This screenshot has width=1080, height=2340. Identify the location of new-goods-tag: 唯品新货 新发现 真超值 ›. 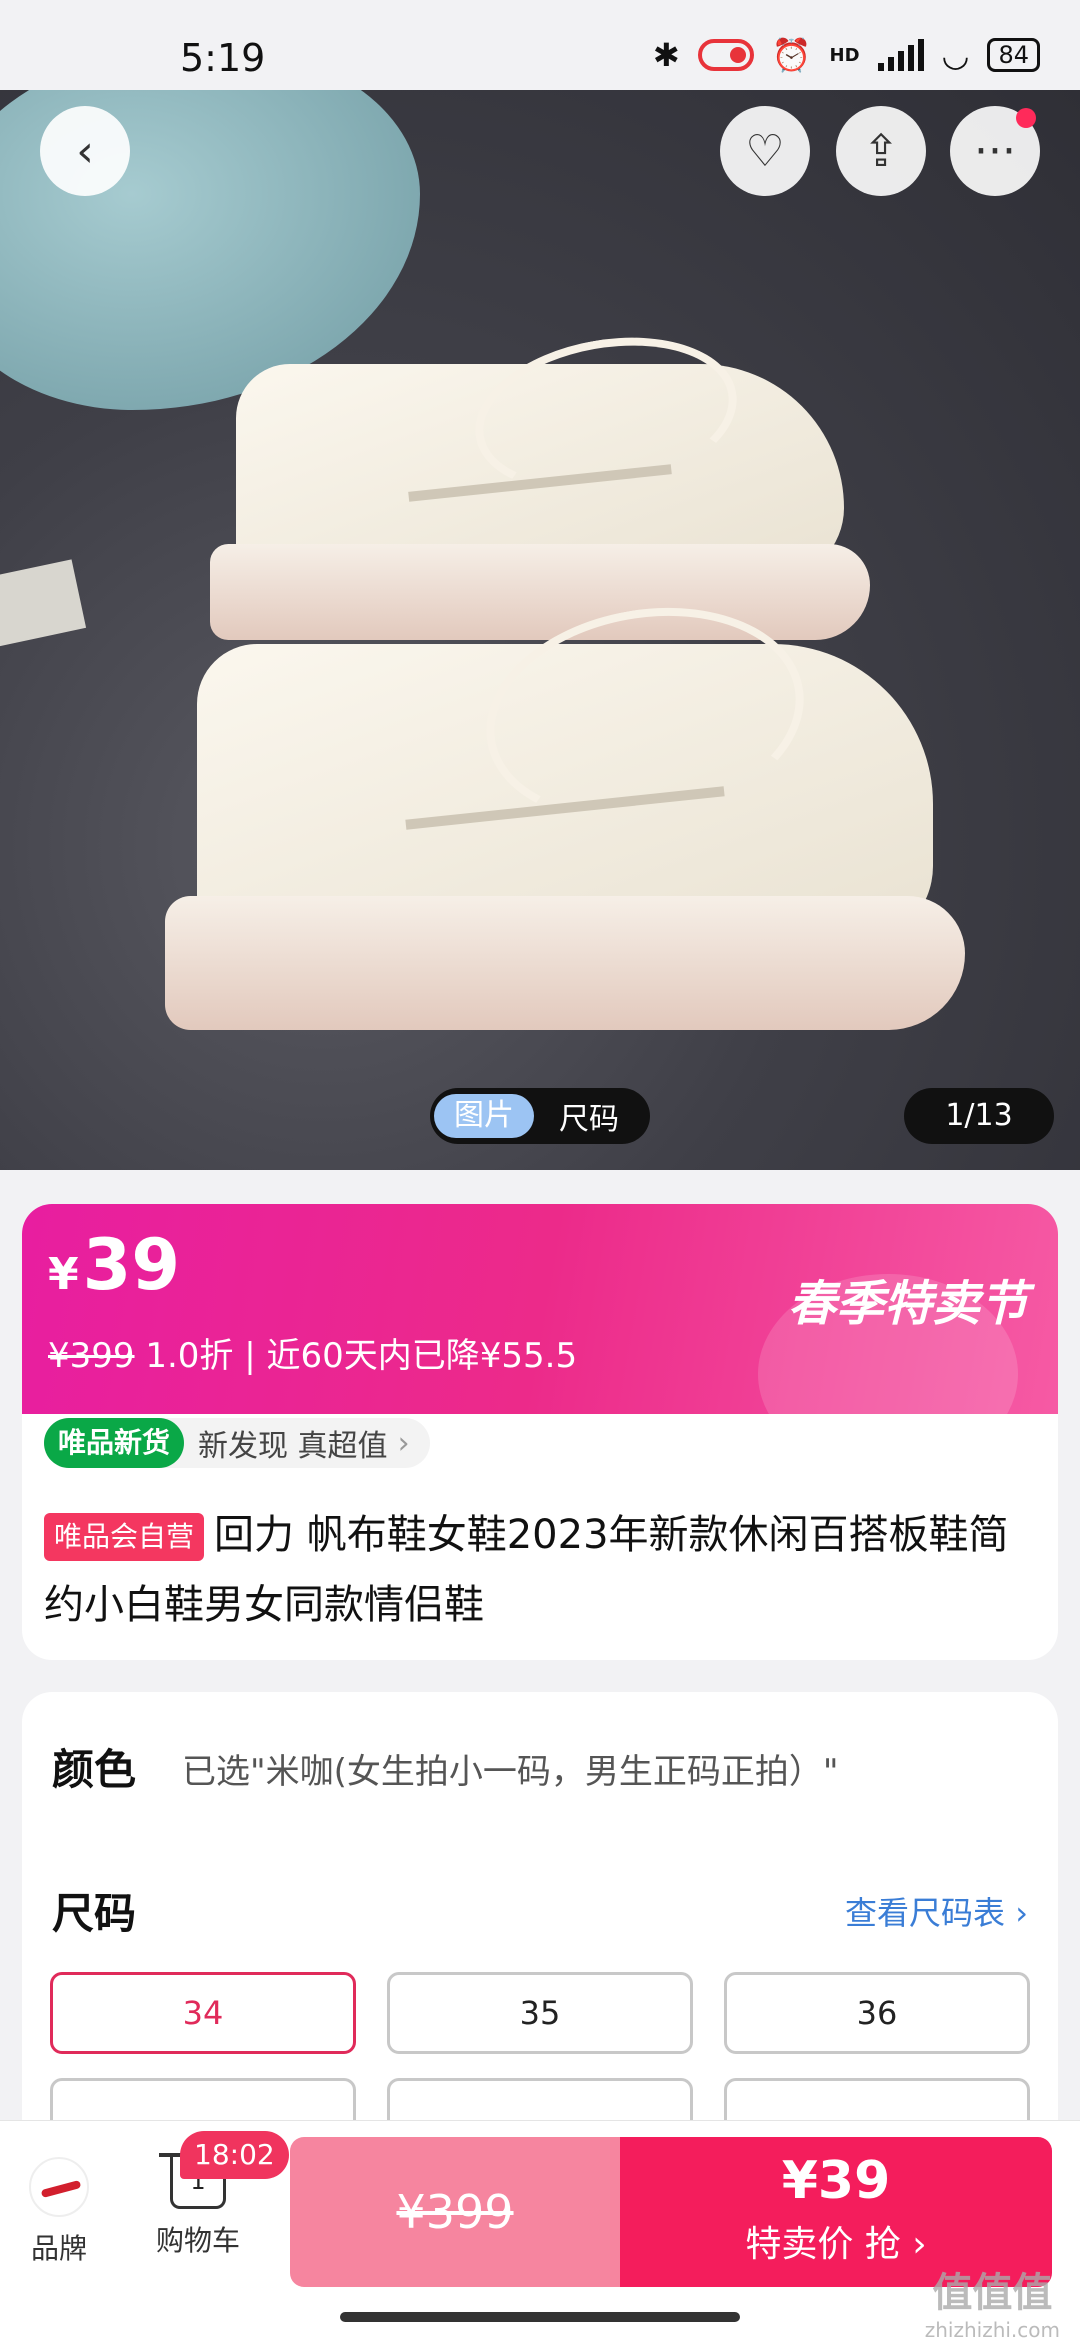
(237, 1443).